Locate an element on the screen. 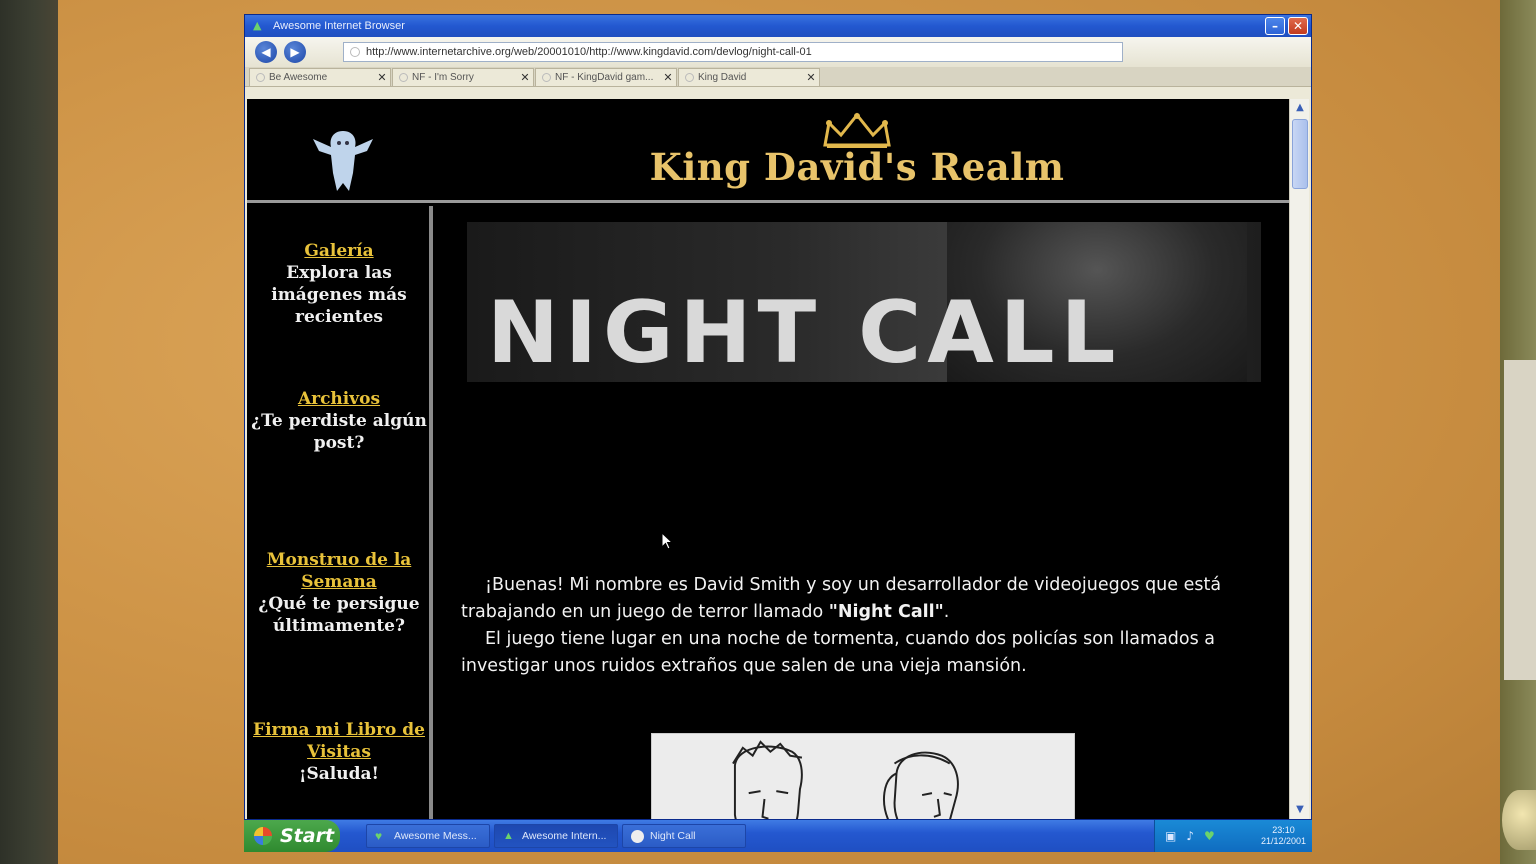 This screenshot has width=1536, height=864. banner-title: NIGHT CALL is located at coordinates (804, 332).